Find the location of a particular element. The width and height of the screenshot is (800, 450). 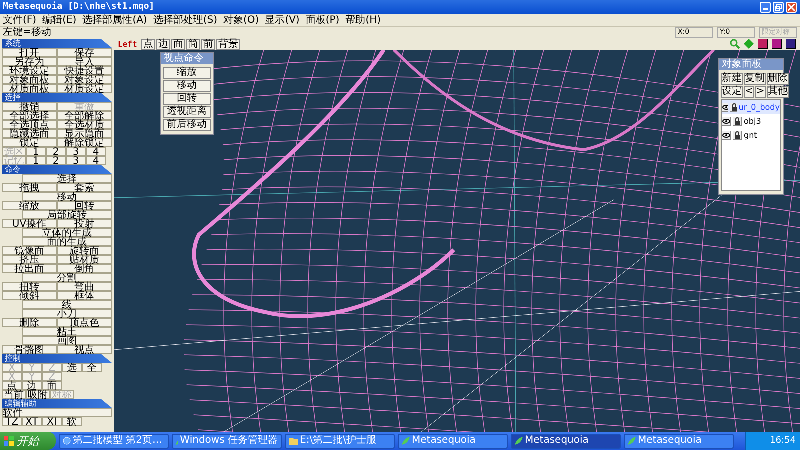

tool-button: 回转 is located at coordinates (84, 205).